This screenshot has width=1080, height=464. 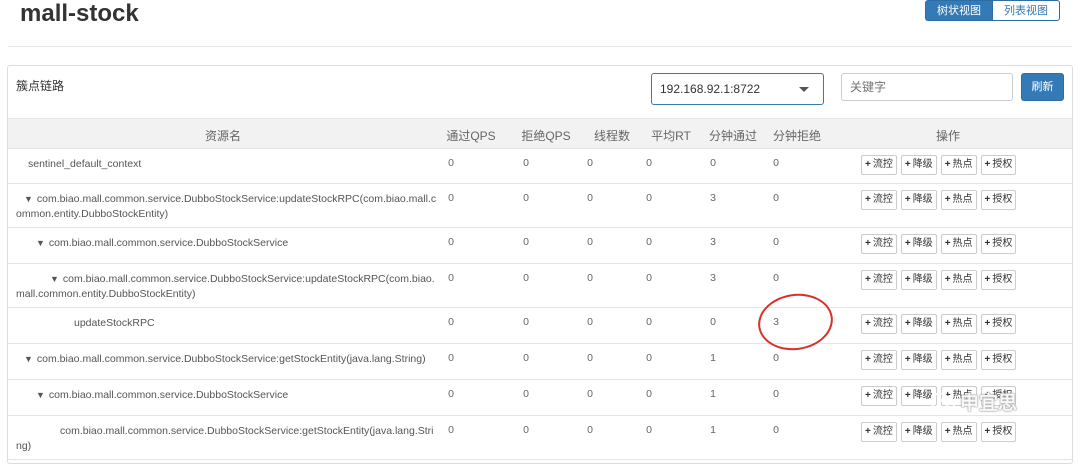 I want to click on machine-select-value: 192.168.92.1:8722, so click(x=710, y=89).